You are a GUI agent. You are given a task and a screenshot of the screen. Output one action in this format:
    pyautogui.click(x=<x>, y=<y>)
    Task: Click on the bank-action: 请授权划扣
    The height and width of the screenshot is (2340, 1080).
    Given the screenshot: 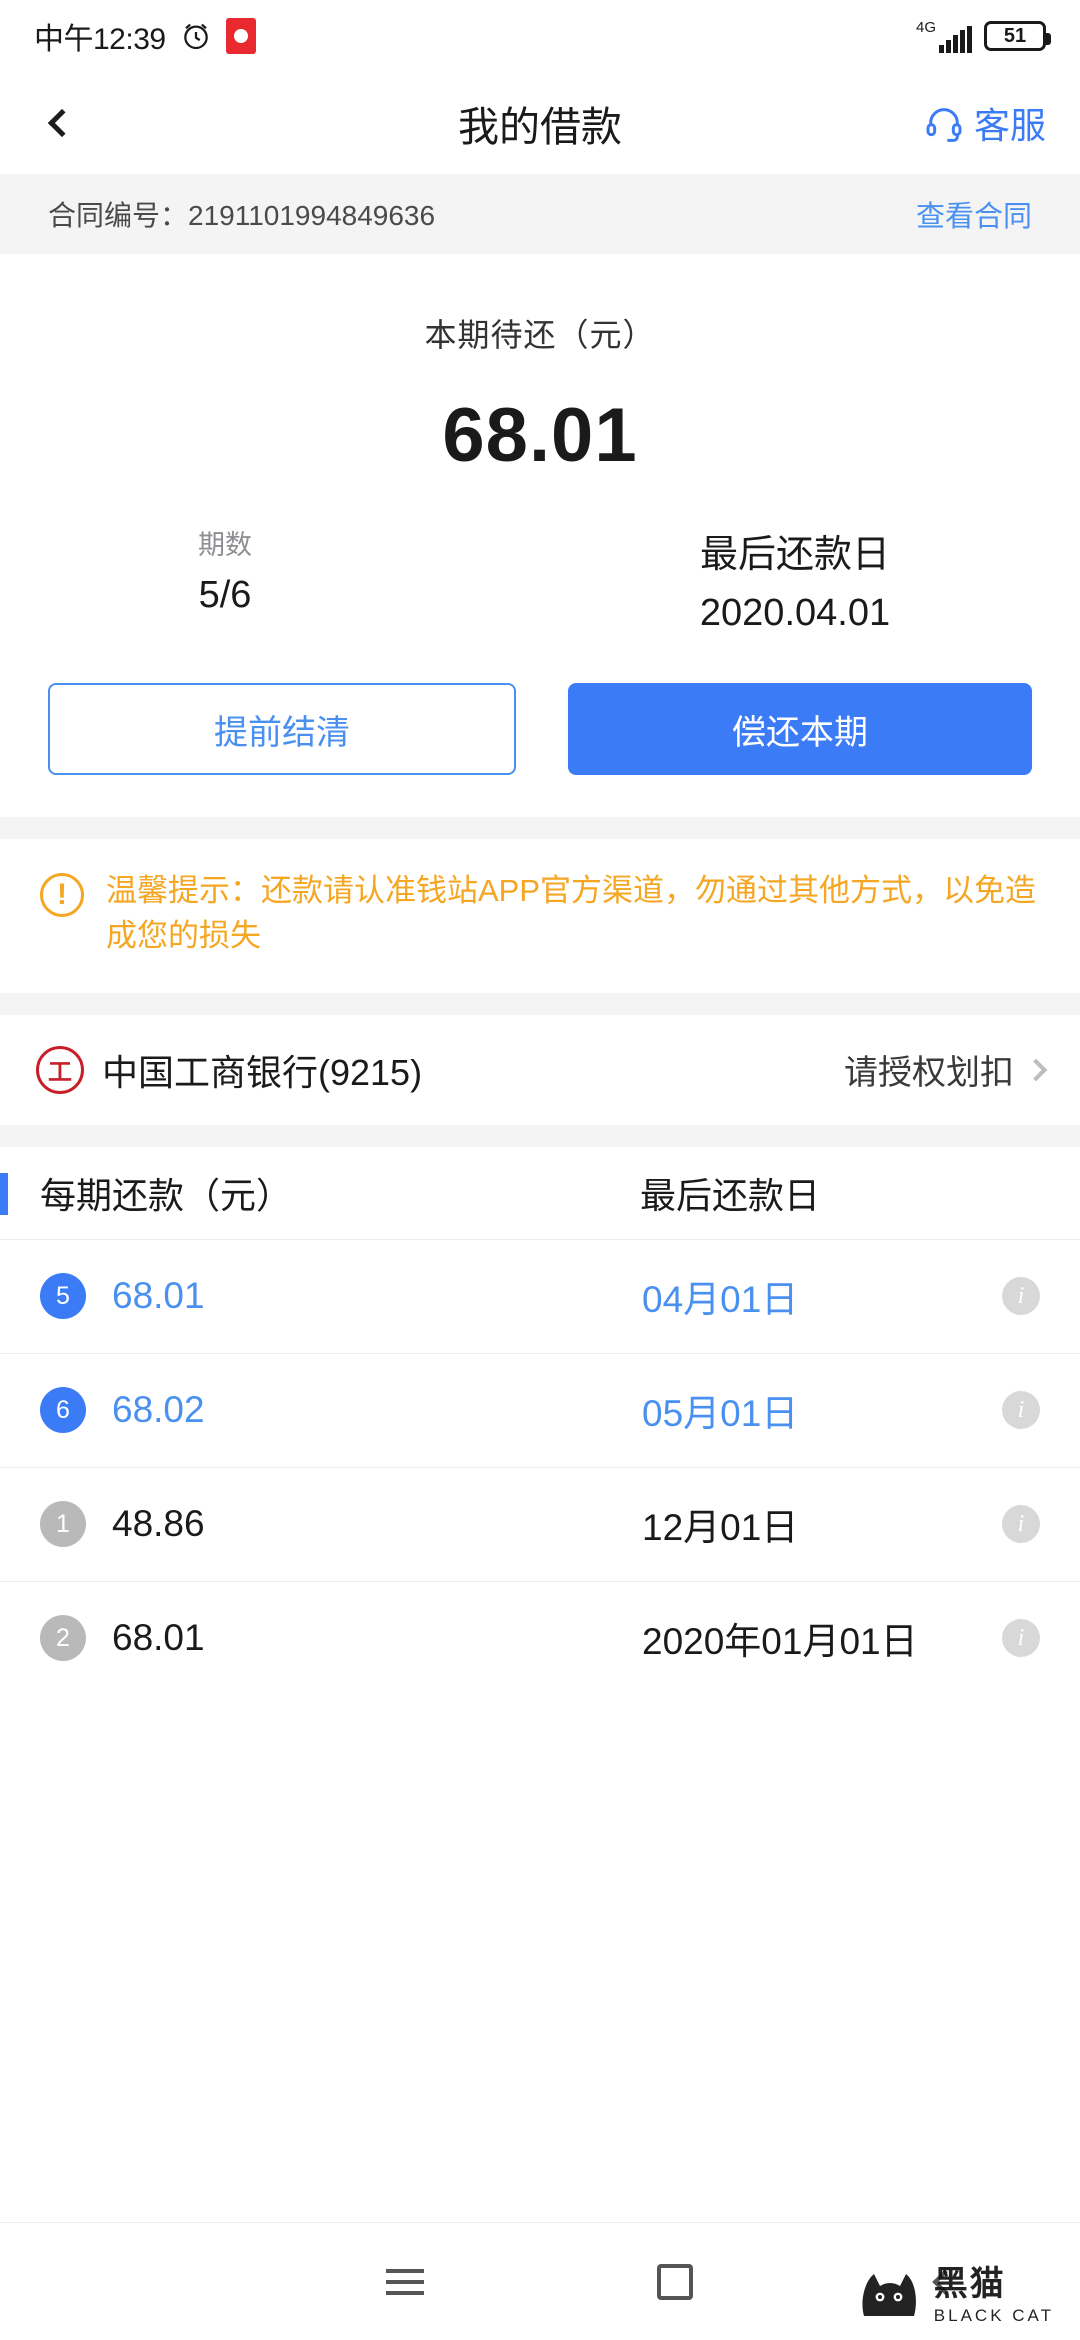 What is the action you would take?
    pyautogui.click(x=946, y=1069)
    